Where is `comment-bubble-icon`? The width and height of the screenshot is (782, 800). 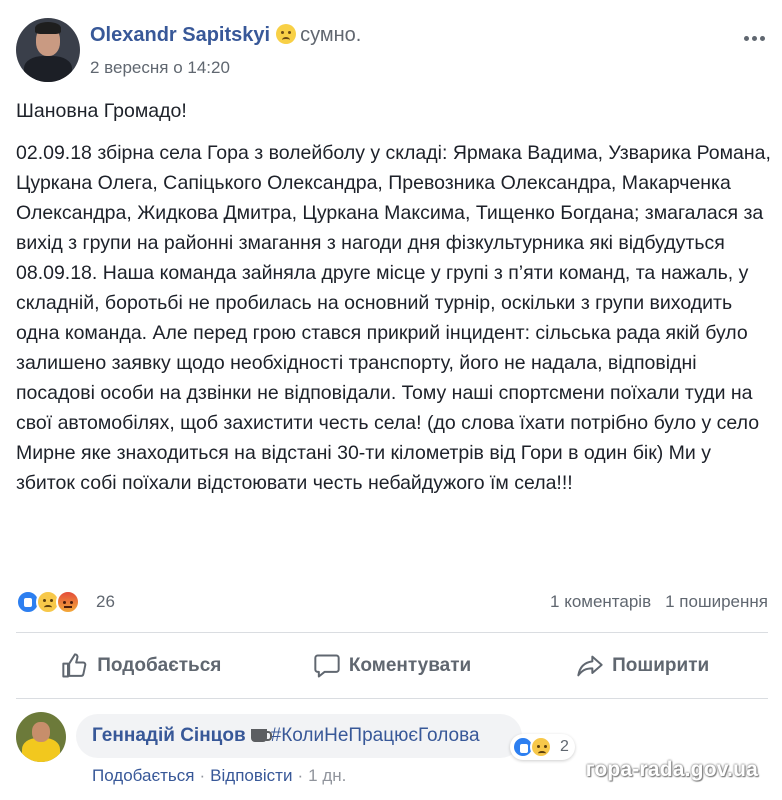 comment-bubble-icon is located at coordinates (327, 666).